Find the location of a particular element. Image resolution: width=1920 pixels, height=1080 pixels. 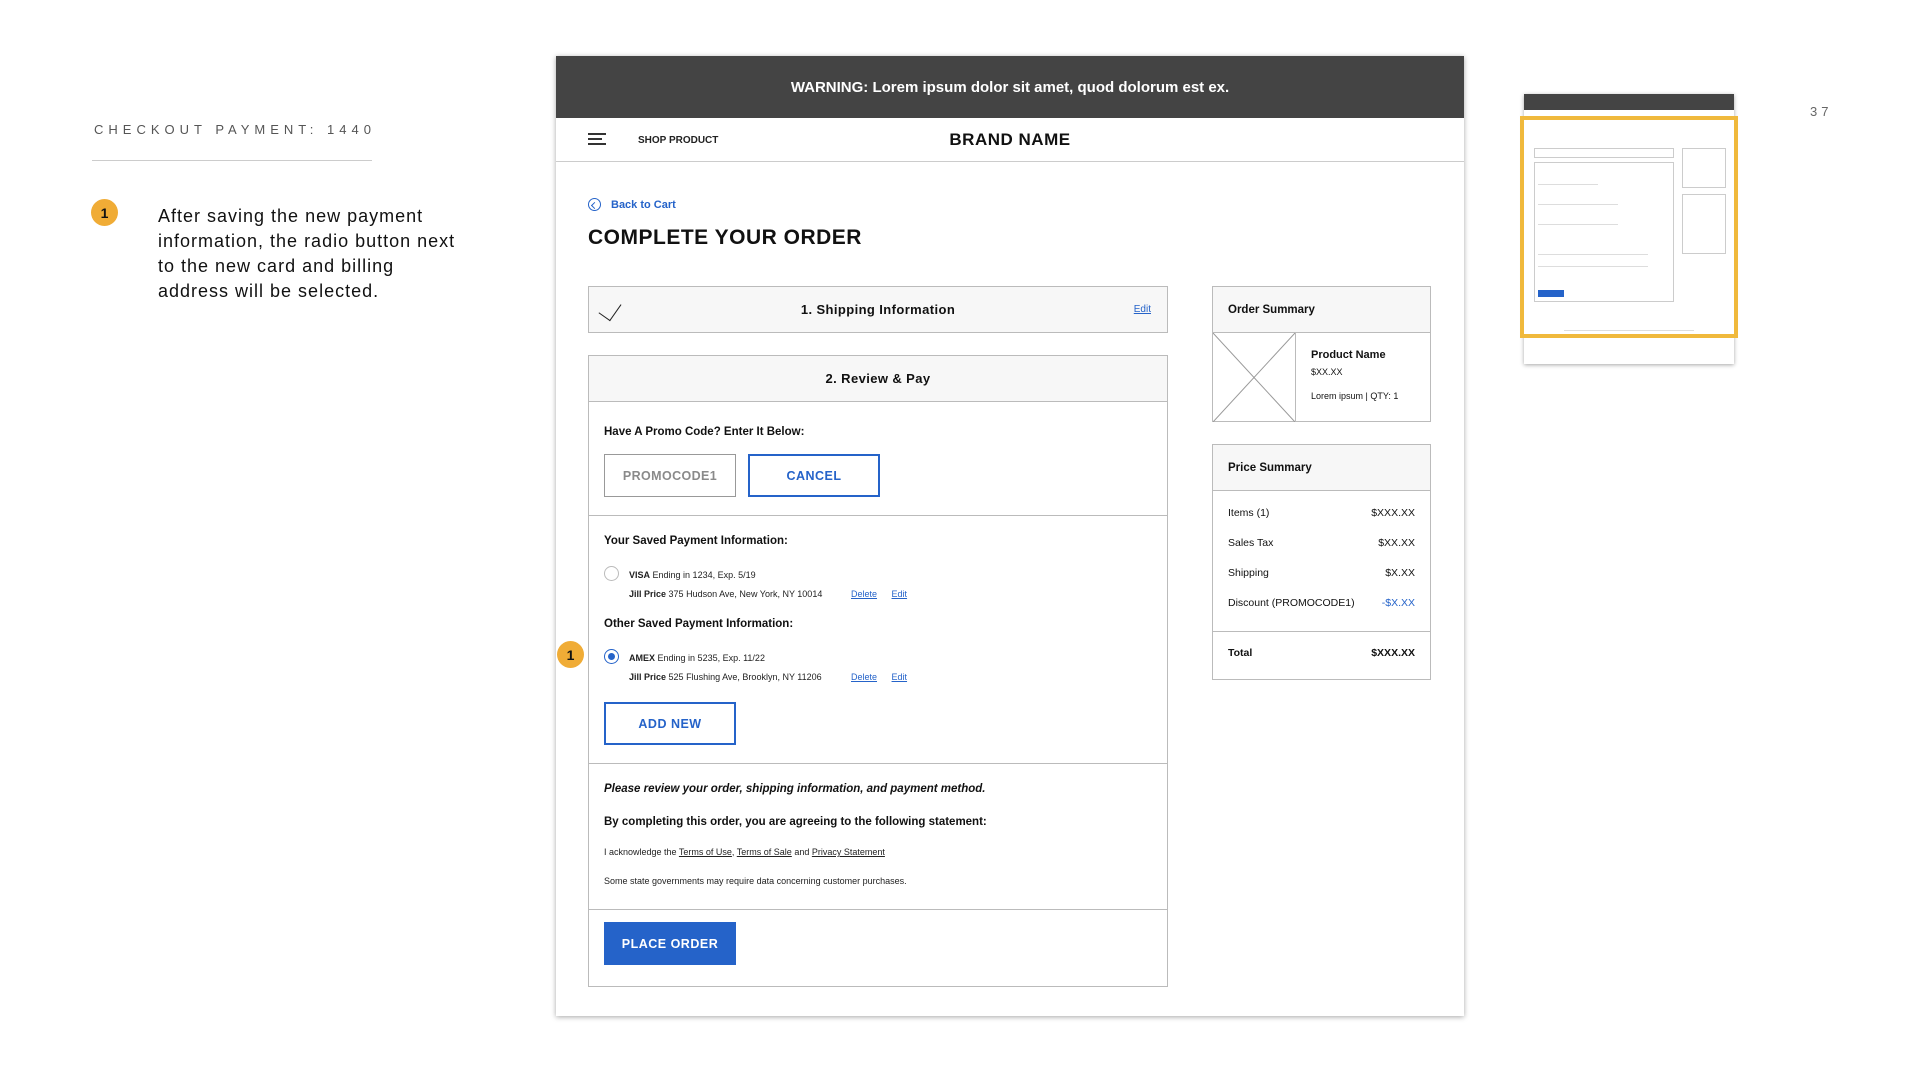

add-new-button: ADD NEW is located at coordinates (670, 723).